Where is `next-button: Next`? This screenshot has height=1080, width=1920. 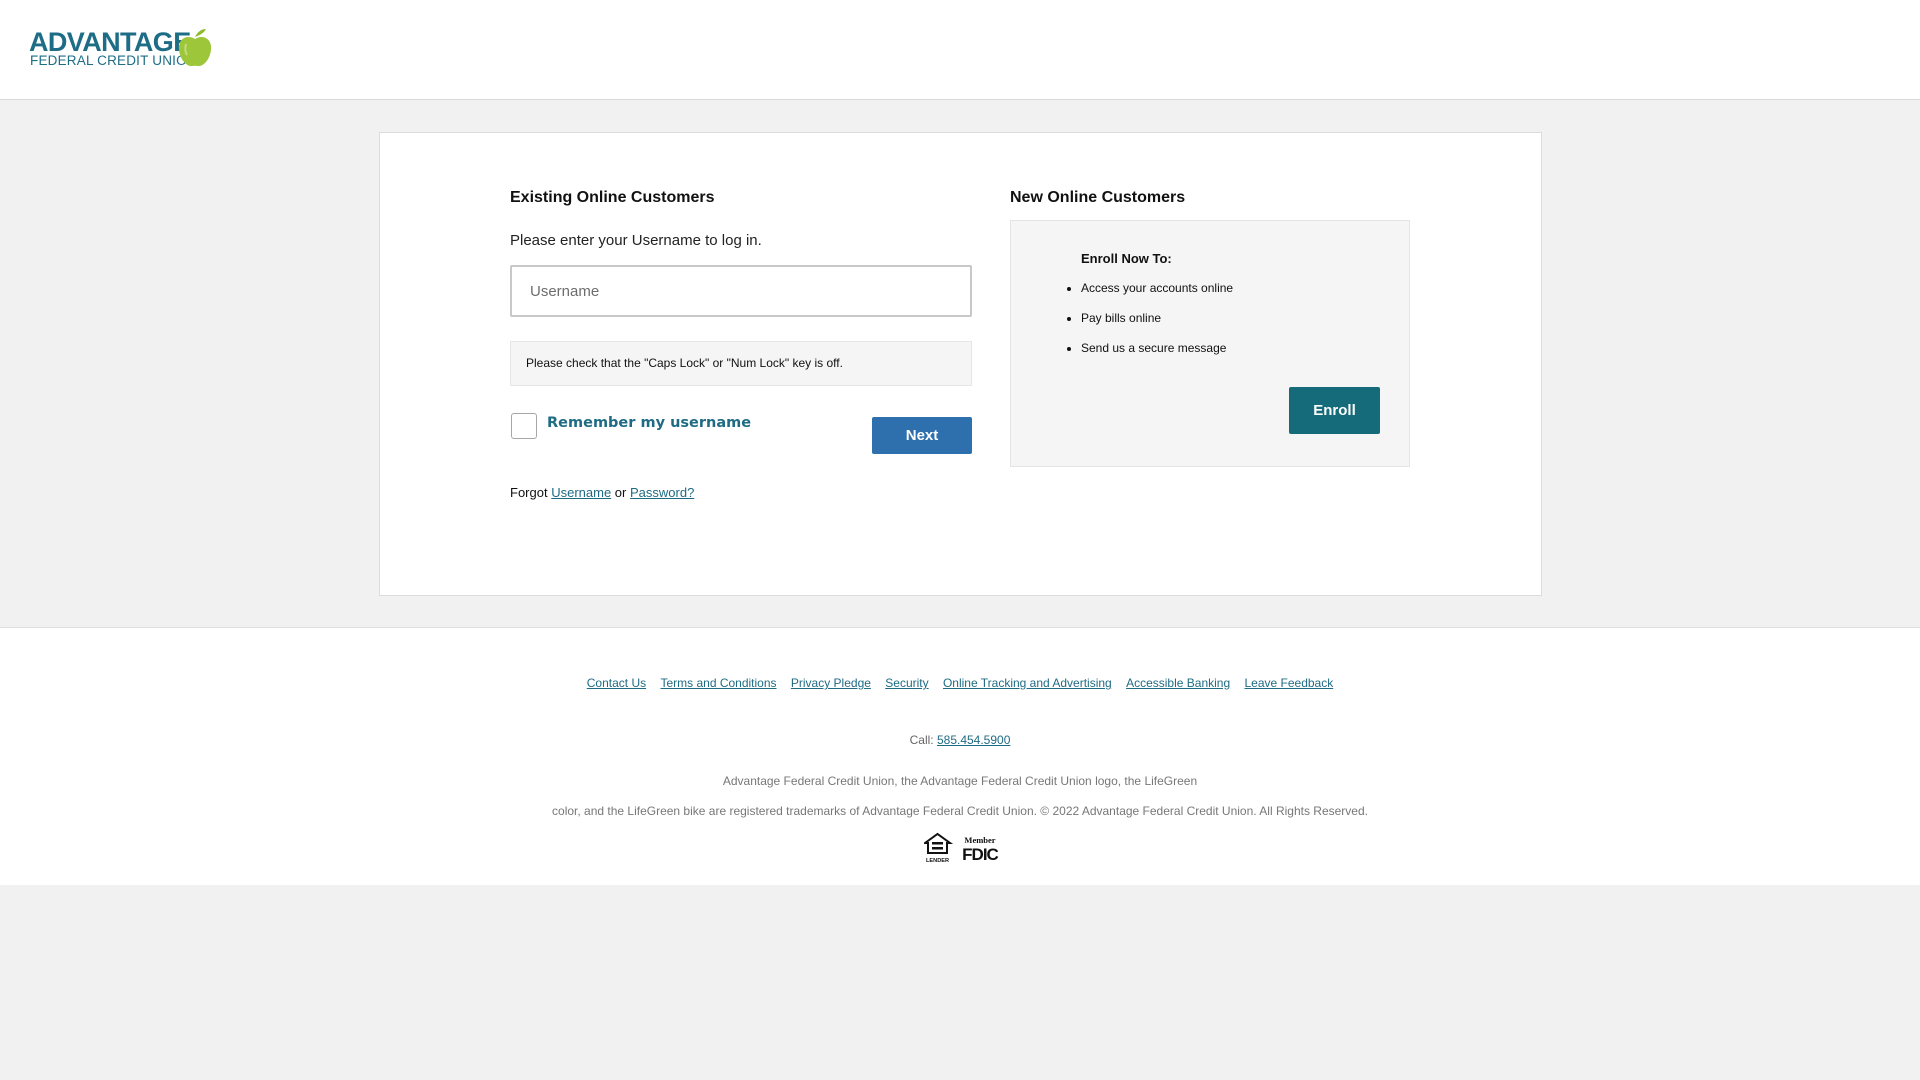 next-button: Next is located at coordinates (922, 435).